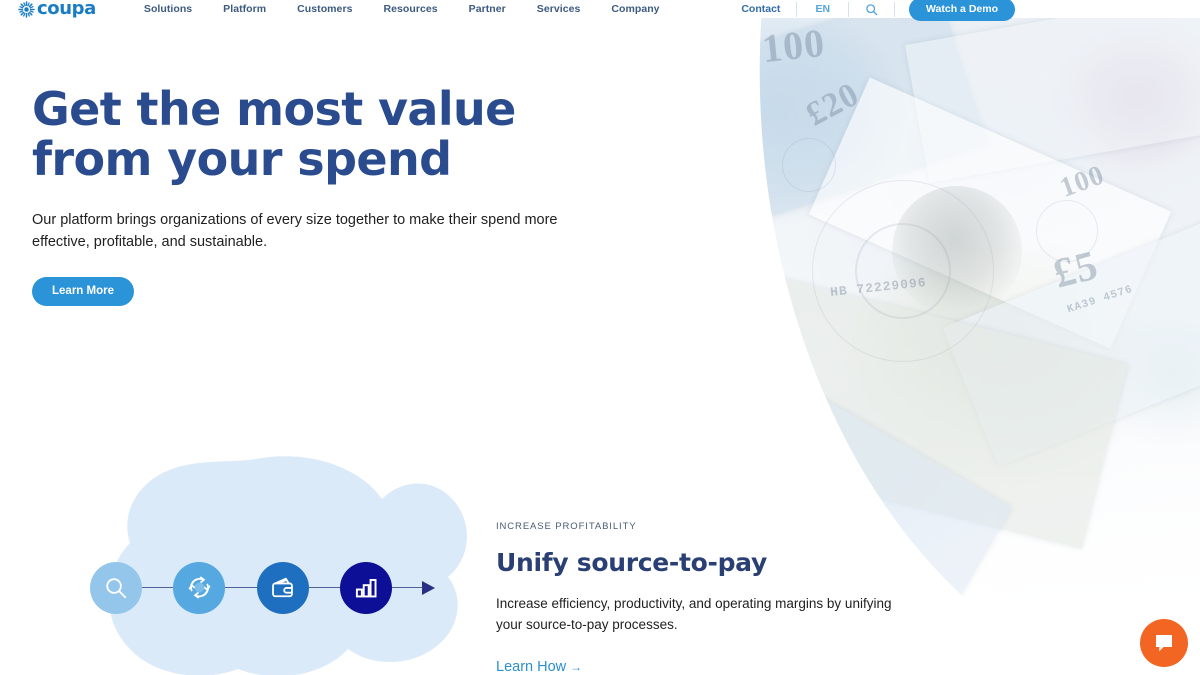 The width and height of the screenshot is (1200, 675). Describe the element at coordinates (566, 526) in the screenshot. I see `promo-eyebrow: INCREASE PROFITABILITY` at that location.